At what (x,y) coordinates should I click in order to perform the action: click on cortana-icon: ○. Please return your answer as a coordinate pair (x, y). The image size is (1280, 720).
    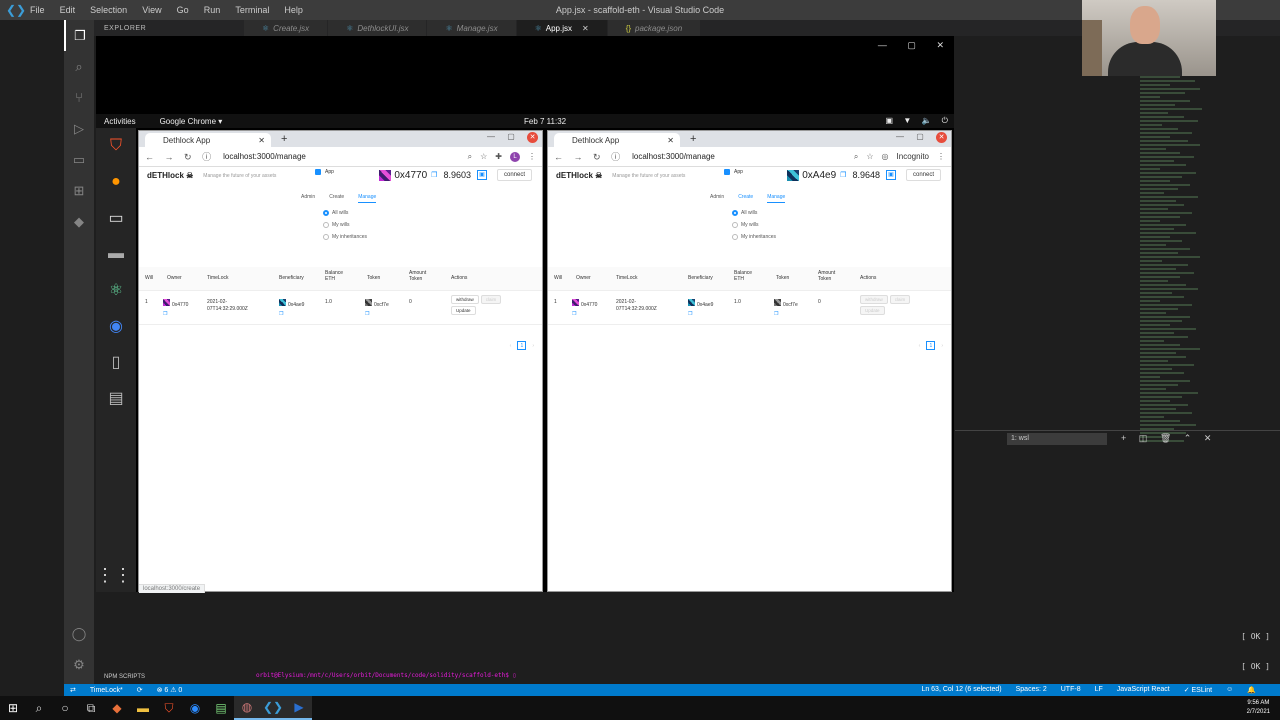
    Looking at the image, I should click on (65, 708).